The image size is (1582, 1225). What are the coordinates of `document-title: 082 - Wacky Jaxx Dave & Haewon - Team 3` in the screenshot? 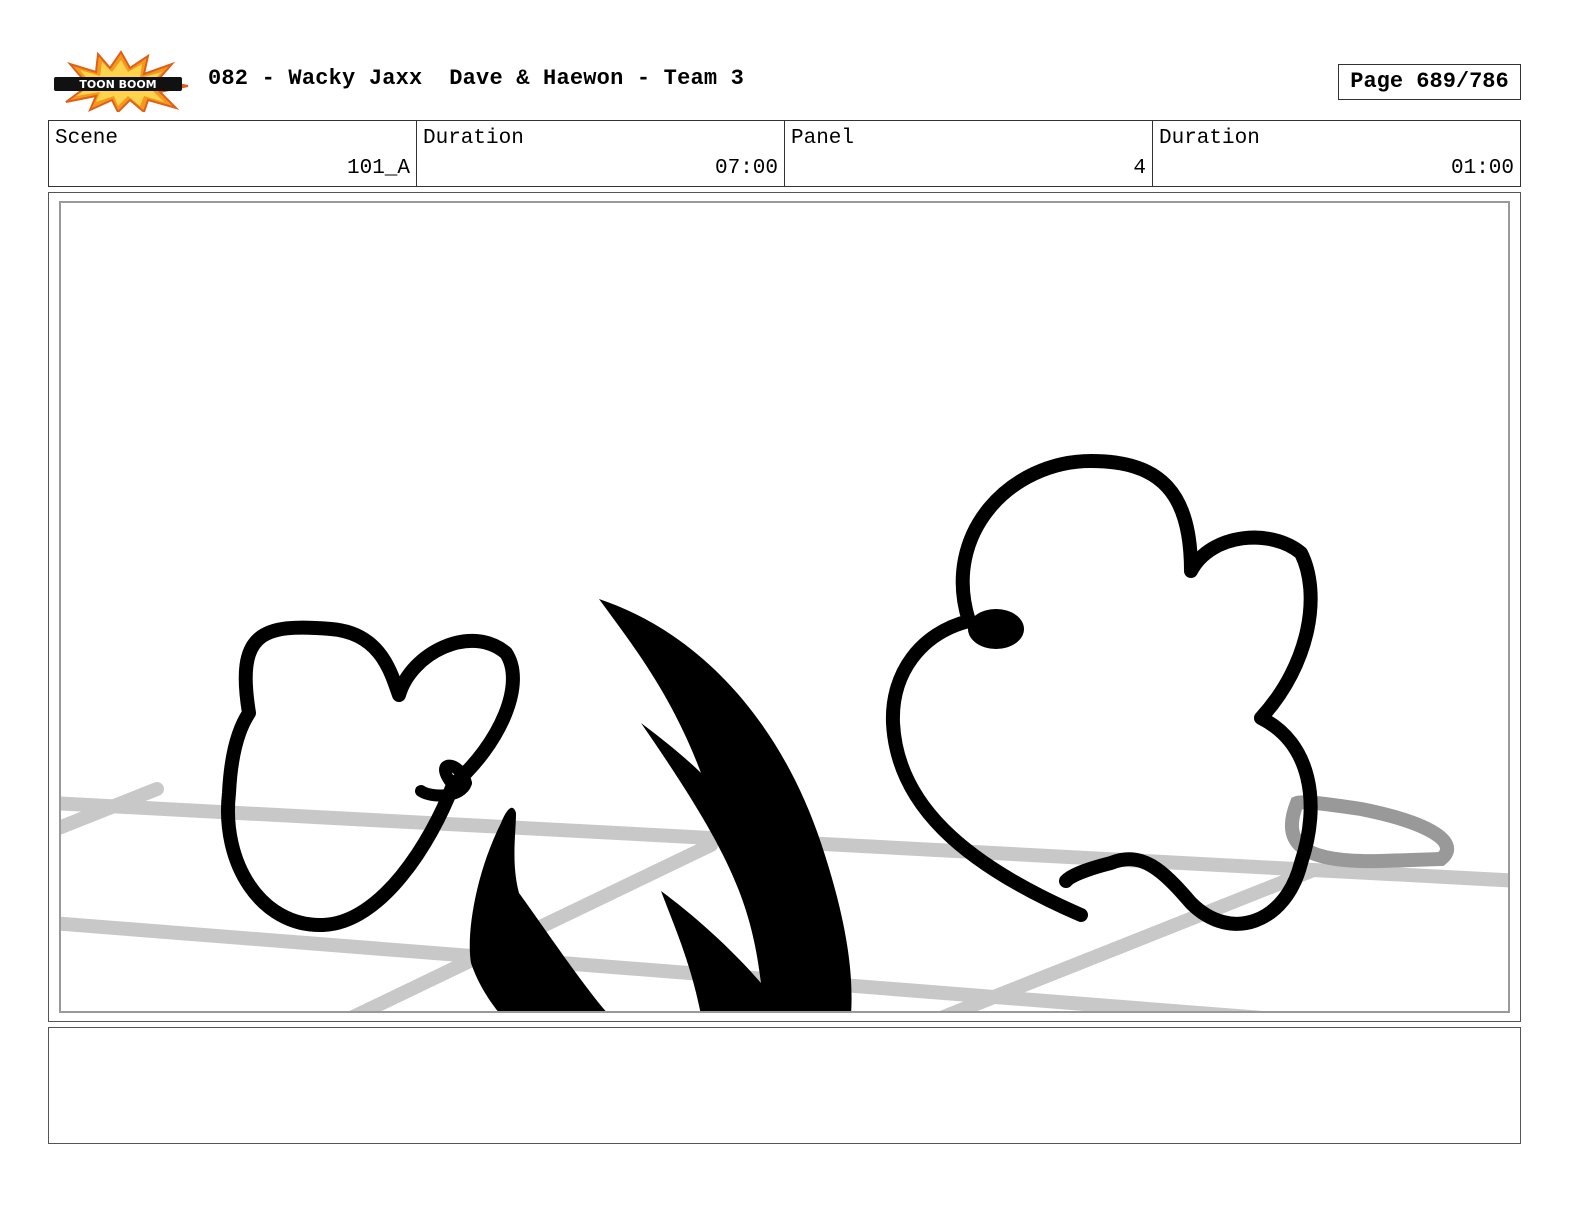 It's located at (476, 78).